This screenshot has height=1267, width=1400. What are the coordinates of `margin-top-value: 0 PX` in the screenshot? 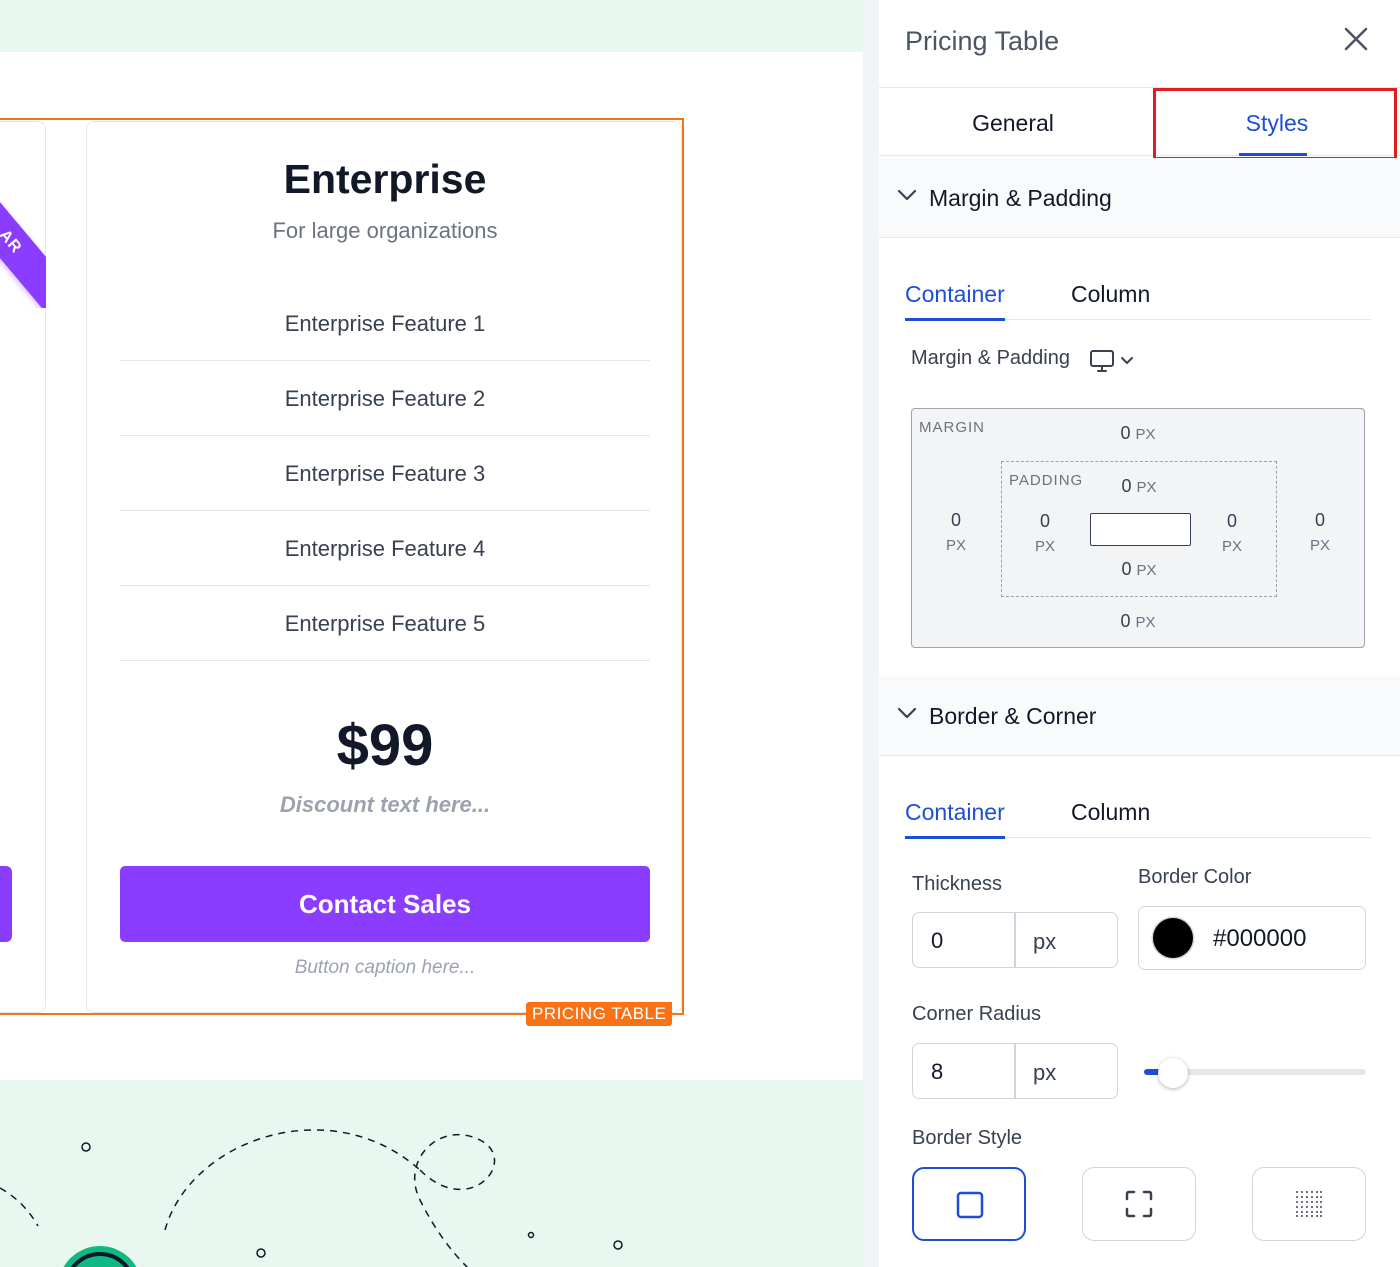 It's located at (1138, 433).